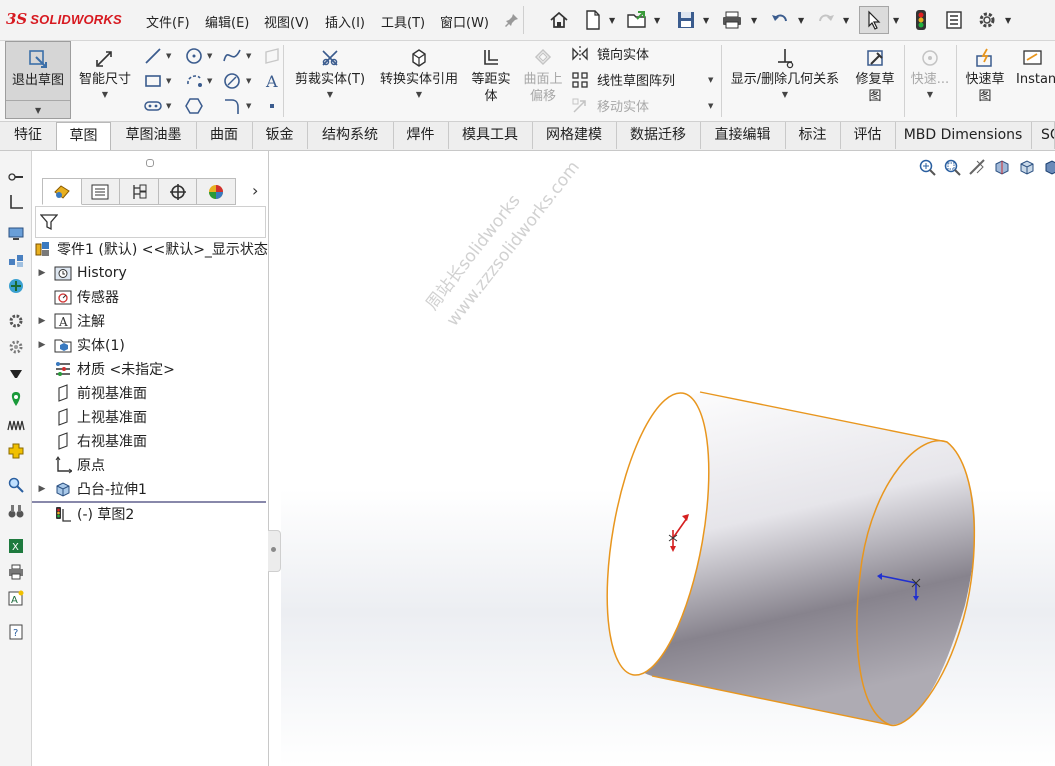 This screenshot has height=766, width=1055. I want to click on select-pointer-icon, so click(874, 20).